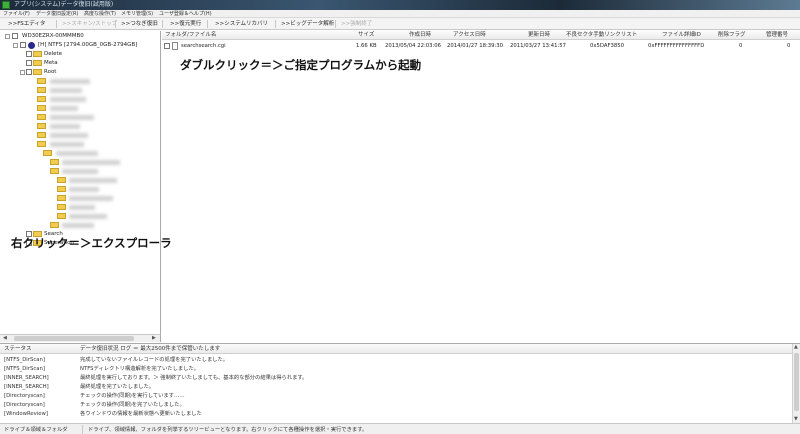 This screenshot has width=800, height=434. Describe the element at coordinates (80, 54) in the screenshot. I see `tree-folder-delete: Delete` at that location.